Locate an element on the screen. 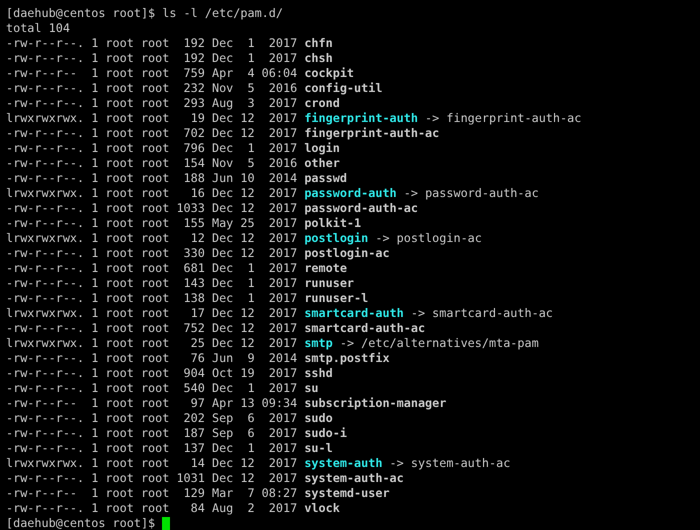 The width and height of the screenshot is (700, 530). shell-prompt: [daehub@centos root]$ is located at coordinates (81, 523).